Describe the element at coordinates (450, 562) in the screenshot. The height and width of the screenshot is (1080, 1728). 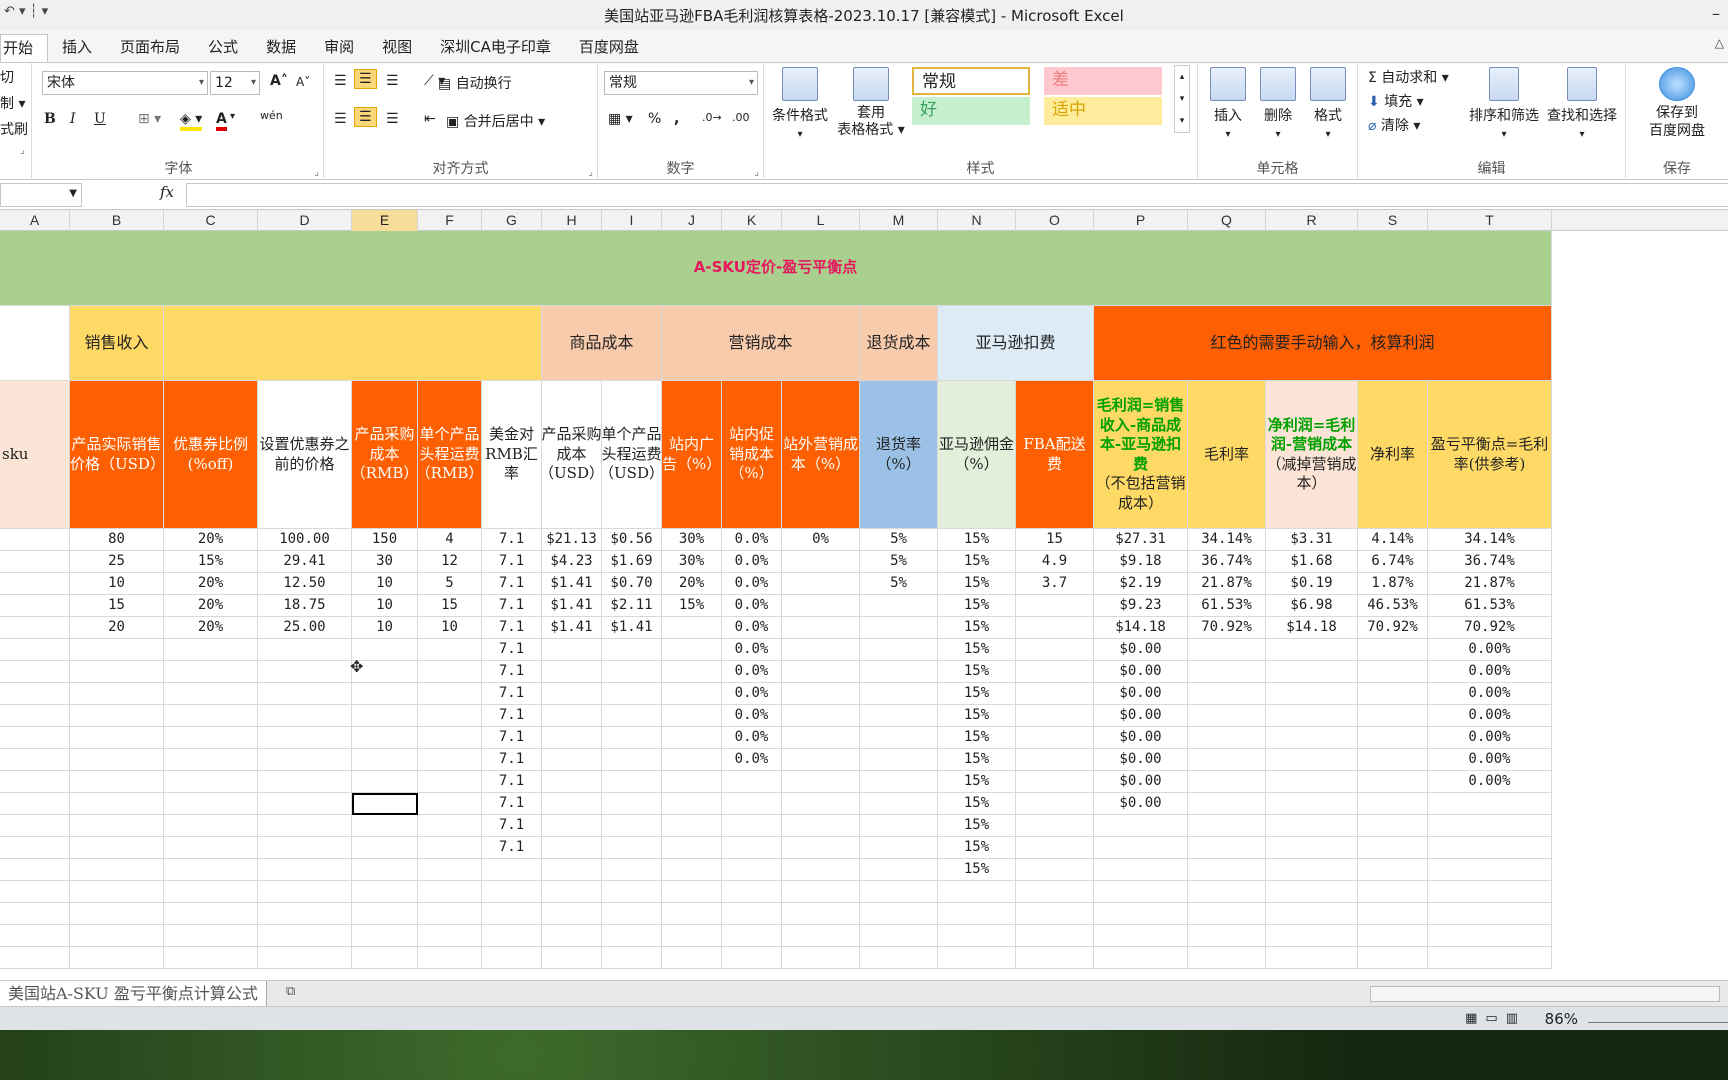
I see `cell-f2: 12` at that location.